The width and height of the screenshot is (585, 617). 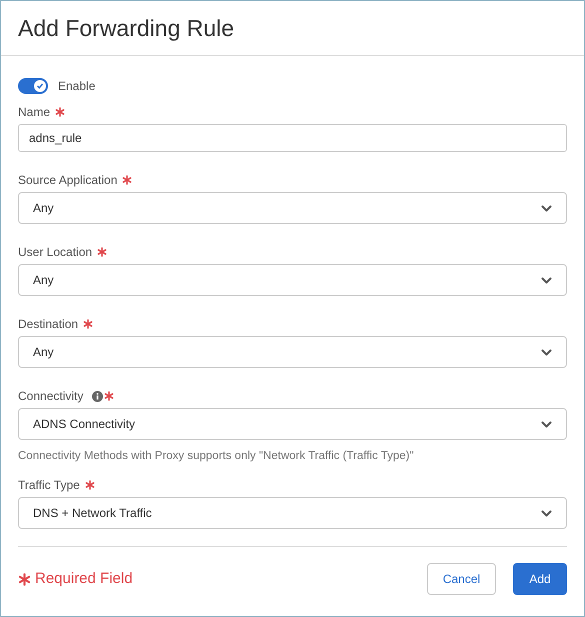 I want to click on enable-label: Enable, so click(x=77, y=86).